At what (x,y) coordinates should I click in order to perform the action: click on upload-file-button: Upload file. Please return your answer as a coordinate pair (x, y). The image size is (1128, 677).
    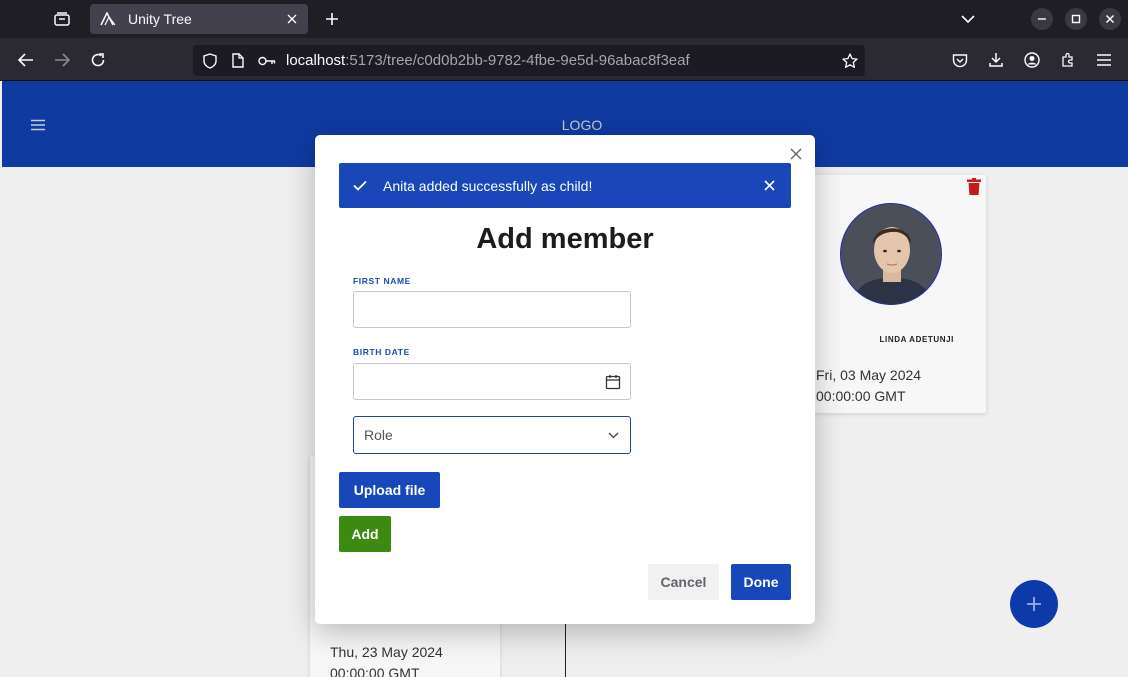
    Looking at the image, I should click on (389, 490).